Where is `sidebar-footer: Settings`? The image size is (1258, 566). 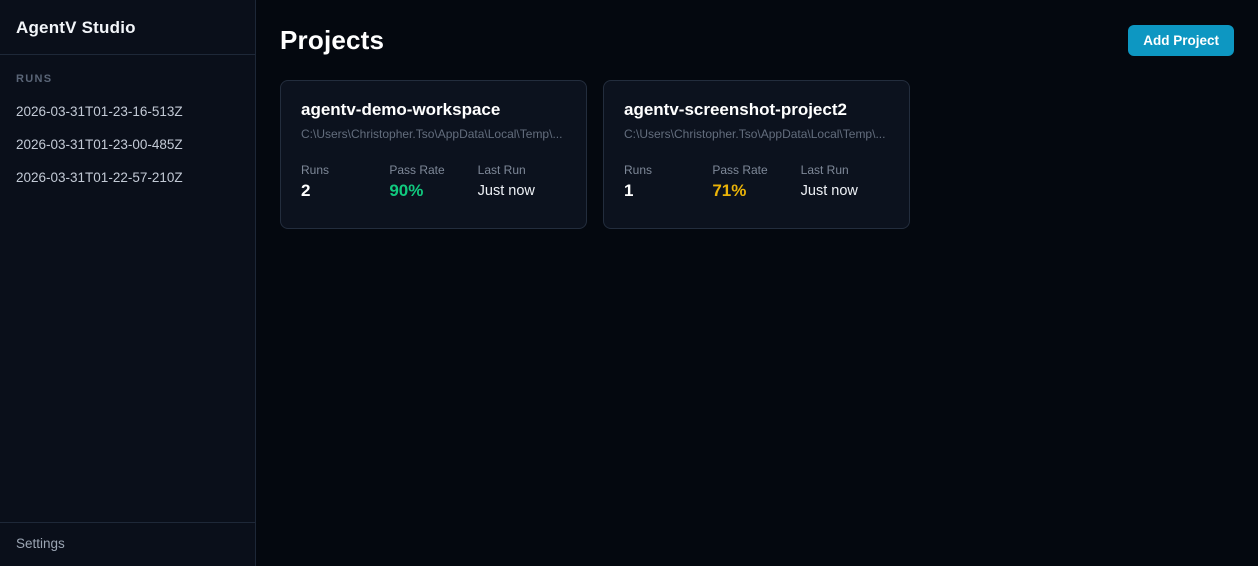 sidebar-footer: Settings is located at coordinates (127, 544).